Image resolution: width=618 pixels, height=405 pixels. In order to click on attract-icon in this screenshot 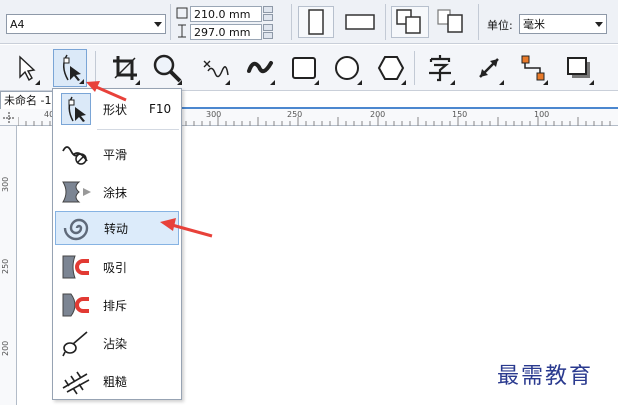, I will do `click(76, 267)`.